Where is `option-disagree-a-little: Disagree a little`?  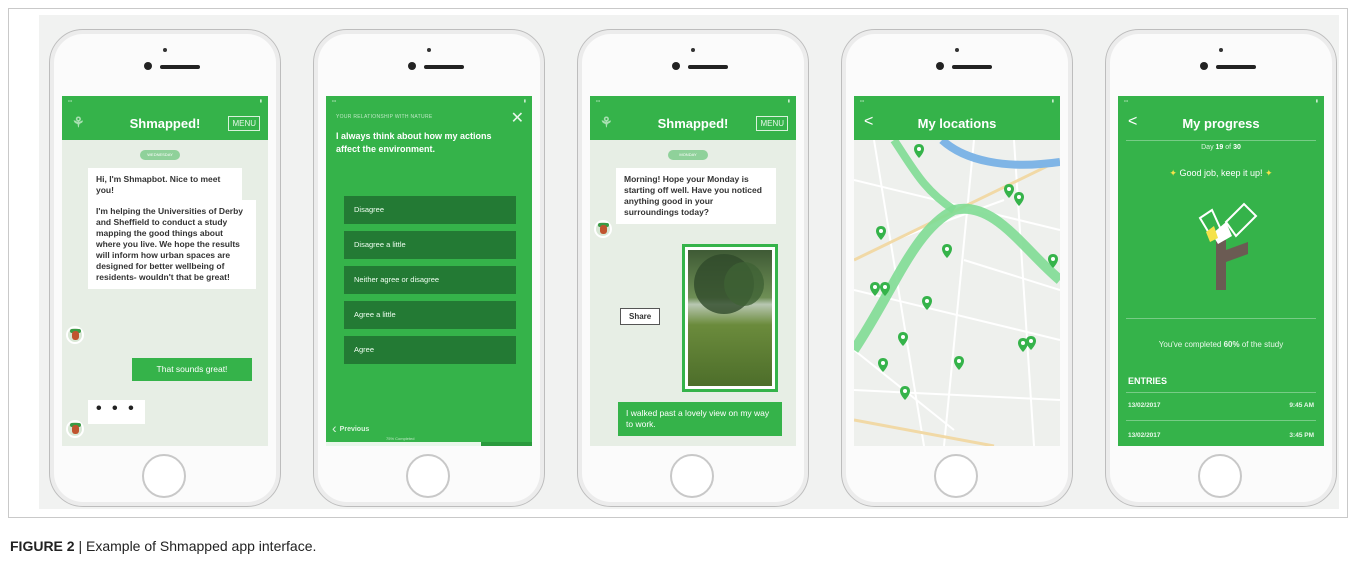 option-disagree-a-little: Disagree a little is located at coordinates (430, 245).